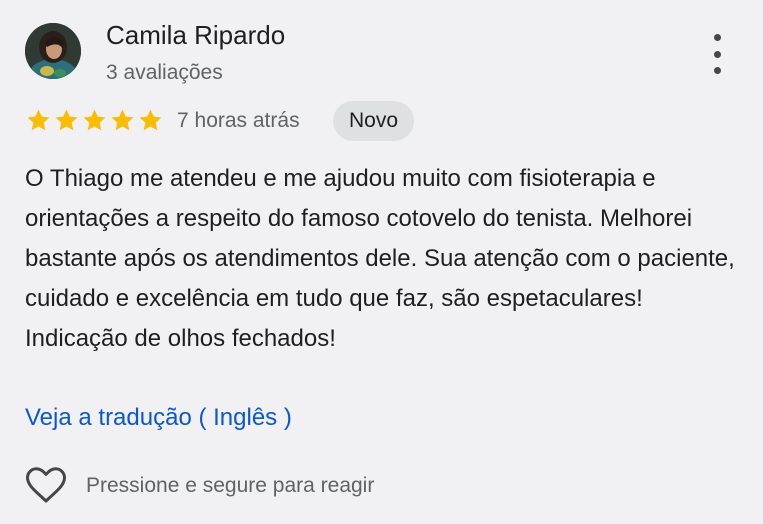 This screenshot has width=763, height=524. What do you see at coordinates (374, 121) in the screenshot?
I see `new-badge: Novo` at bounding box center [374, 121].